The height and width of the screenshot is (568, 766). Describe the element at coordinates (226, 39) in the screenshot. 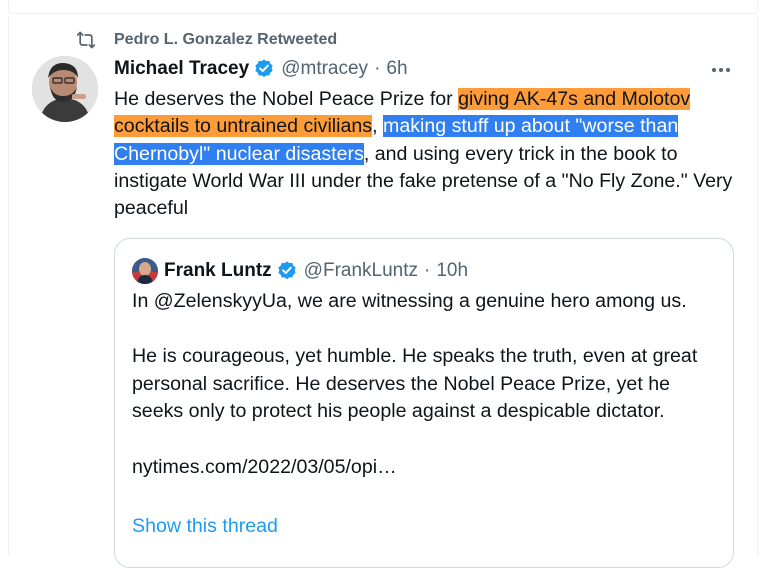

I see `retweet-label: Pedro L. Gonzalez Retweeted` at that location.